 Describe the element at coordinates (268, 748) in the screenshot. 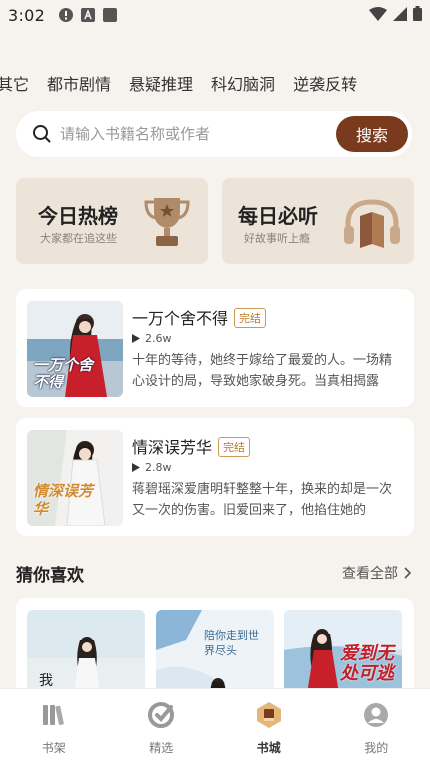

I see `nav-label: 书城` at that location.